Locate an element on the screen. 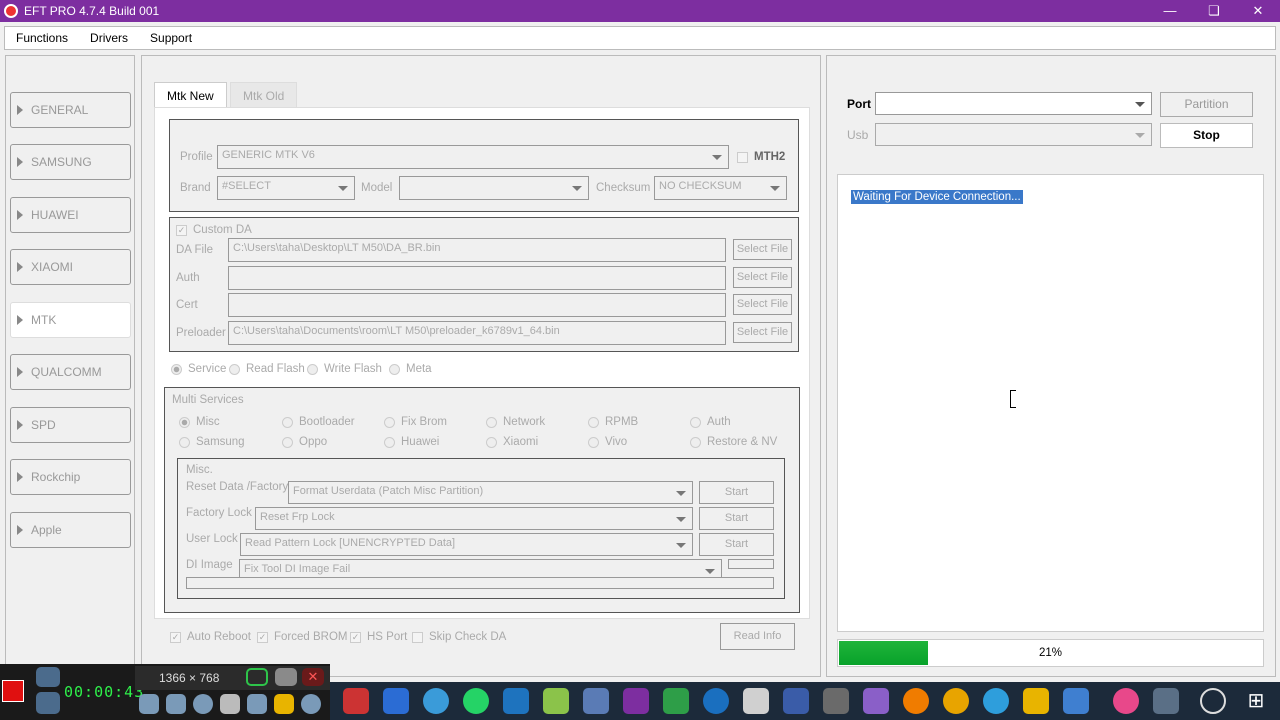 This screenshot has height=720, width=1280. service-misc-radio: Misc is located at coordinates (199, 422).